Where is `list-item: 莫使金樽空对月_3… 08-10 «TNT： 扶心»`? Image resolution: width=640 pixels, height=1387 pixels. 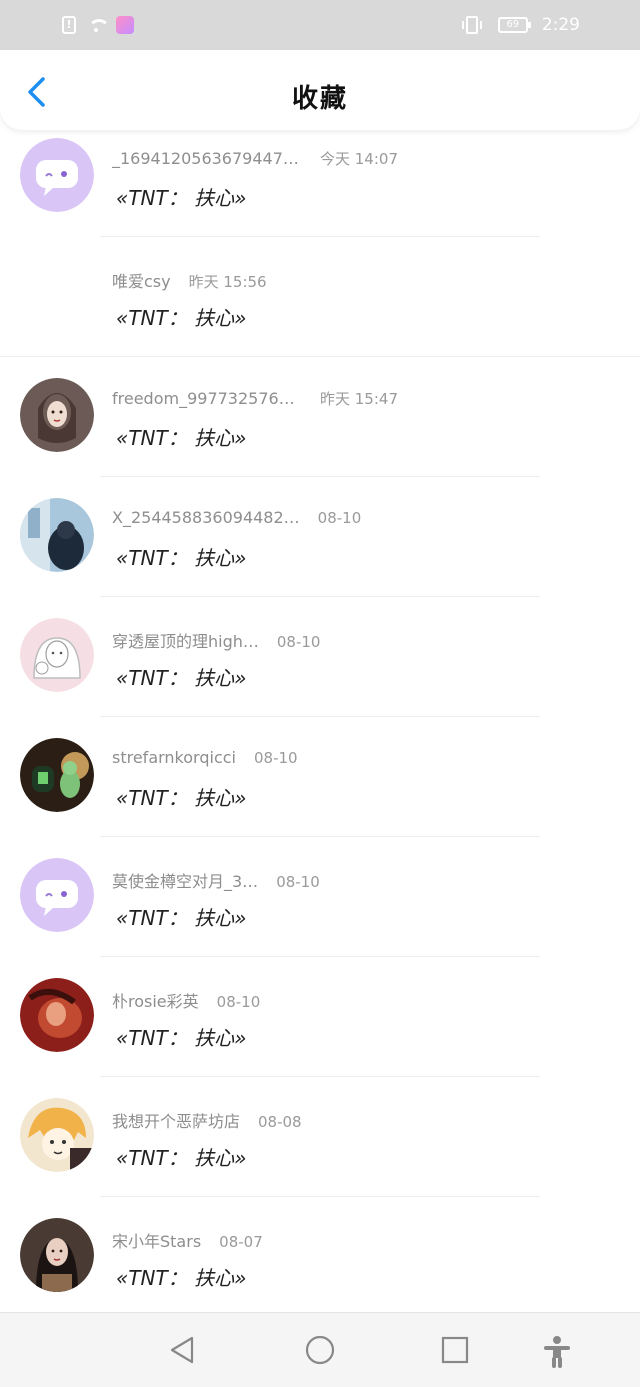 list-item: 莫使金樽空对月_3… 08-10 «TNT： 扶心» is located at coordinates (320, 910).